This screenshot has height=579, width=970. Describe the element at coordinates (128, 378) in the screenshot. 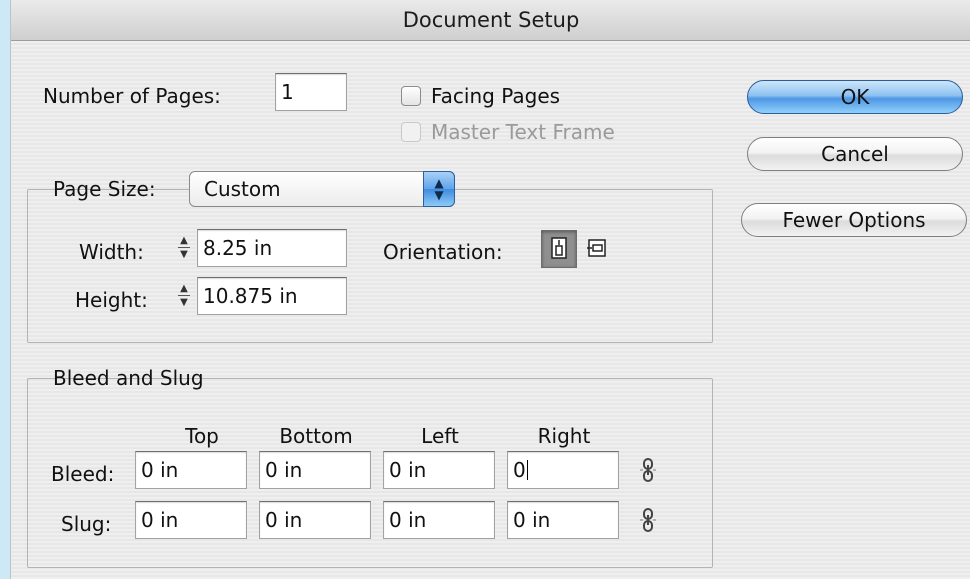

I see `bleed-and-slug-label: Bleed and Slug` at that location.